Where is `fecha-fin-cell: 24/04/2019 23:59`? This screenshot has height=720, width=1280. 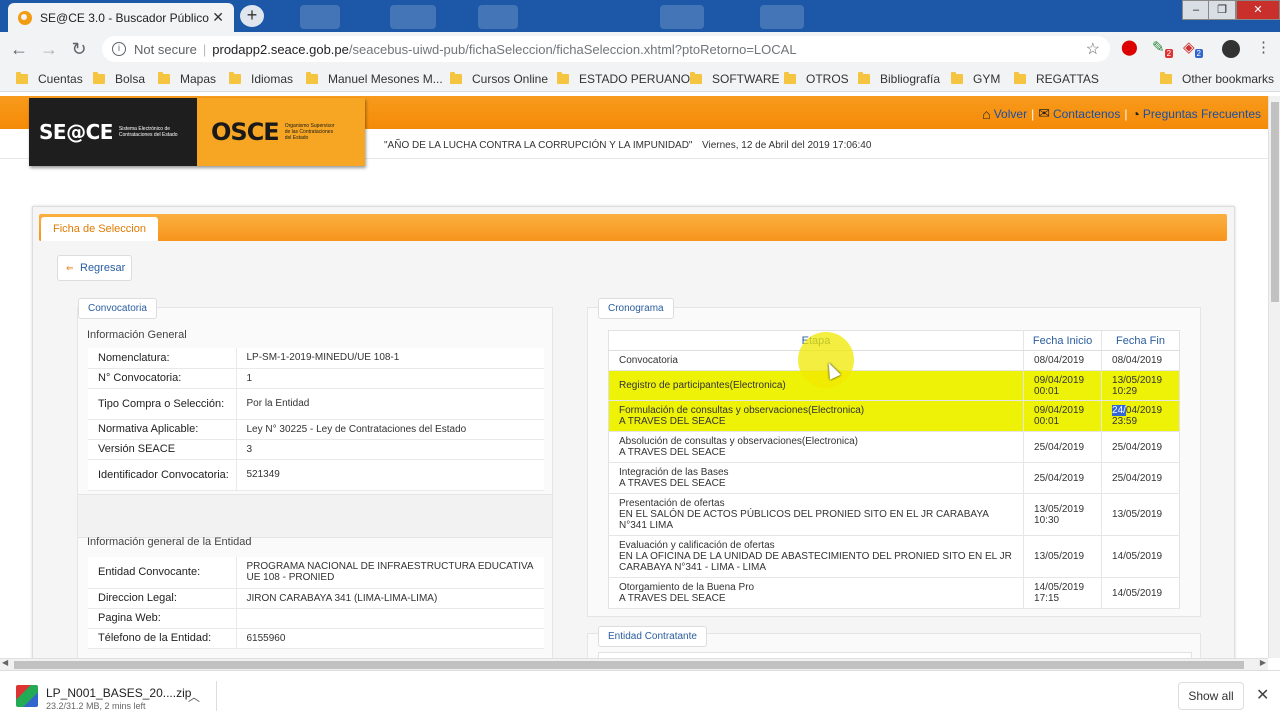
fecha-fin-cell: 24/04/2019 23:59 is located at coordinates (1140, 416).